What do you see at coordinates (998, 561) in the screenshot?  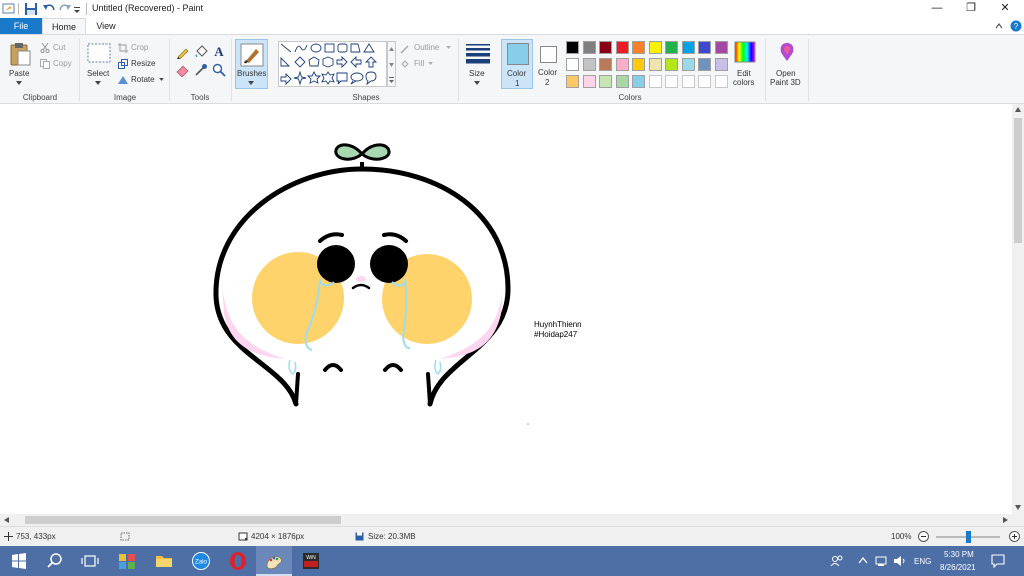 I see `notification-icon` at bounding box center [998, 561].